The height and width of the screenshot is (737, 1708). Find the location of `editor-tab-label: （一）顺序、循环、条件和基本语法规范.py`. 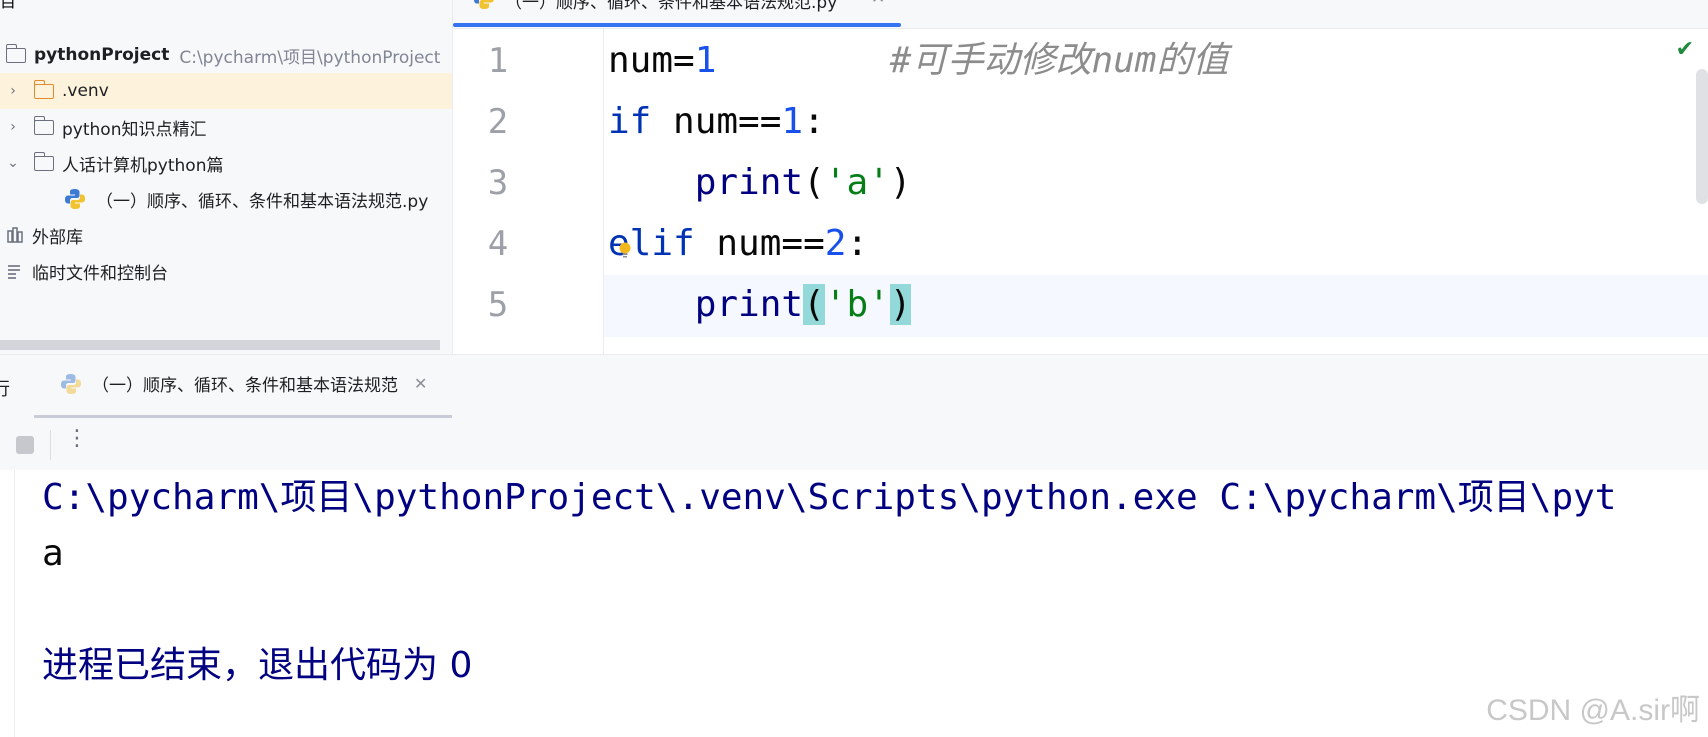

editor-tab-label: （一）顺序、循环、条件和基本语法规范.py is located at coordinates (671, 6).